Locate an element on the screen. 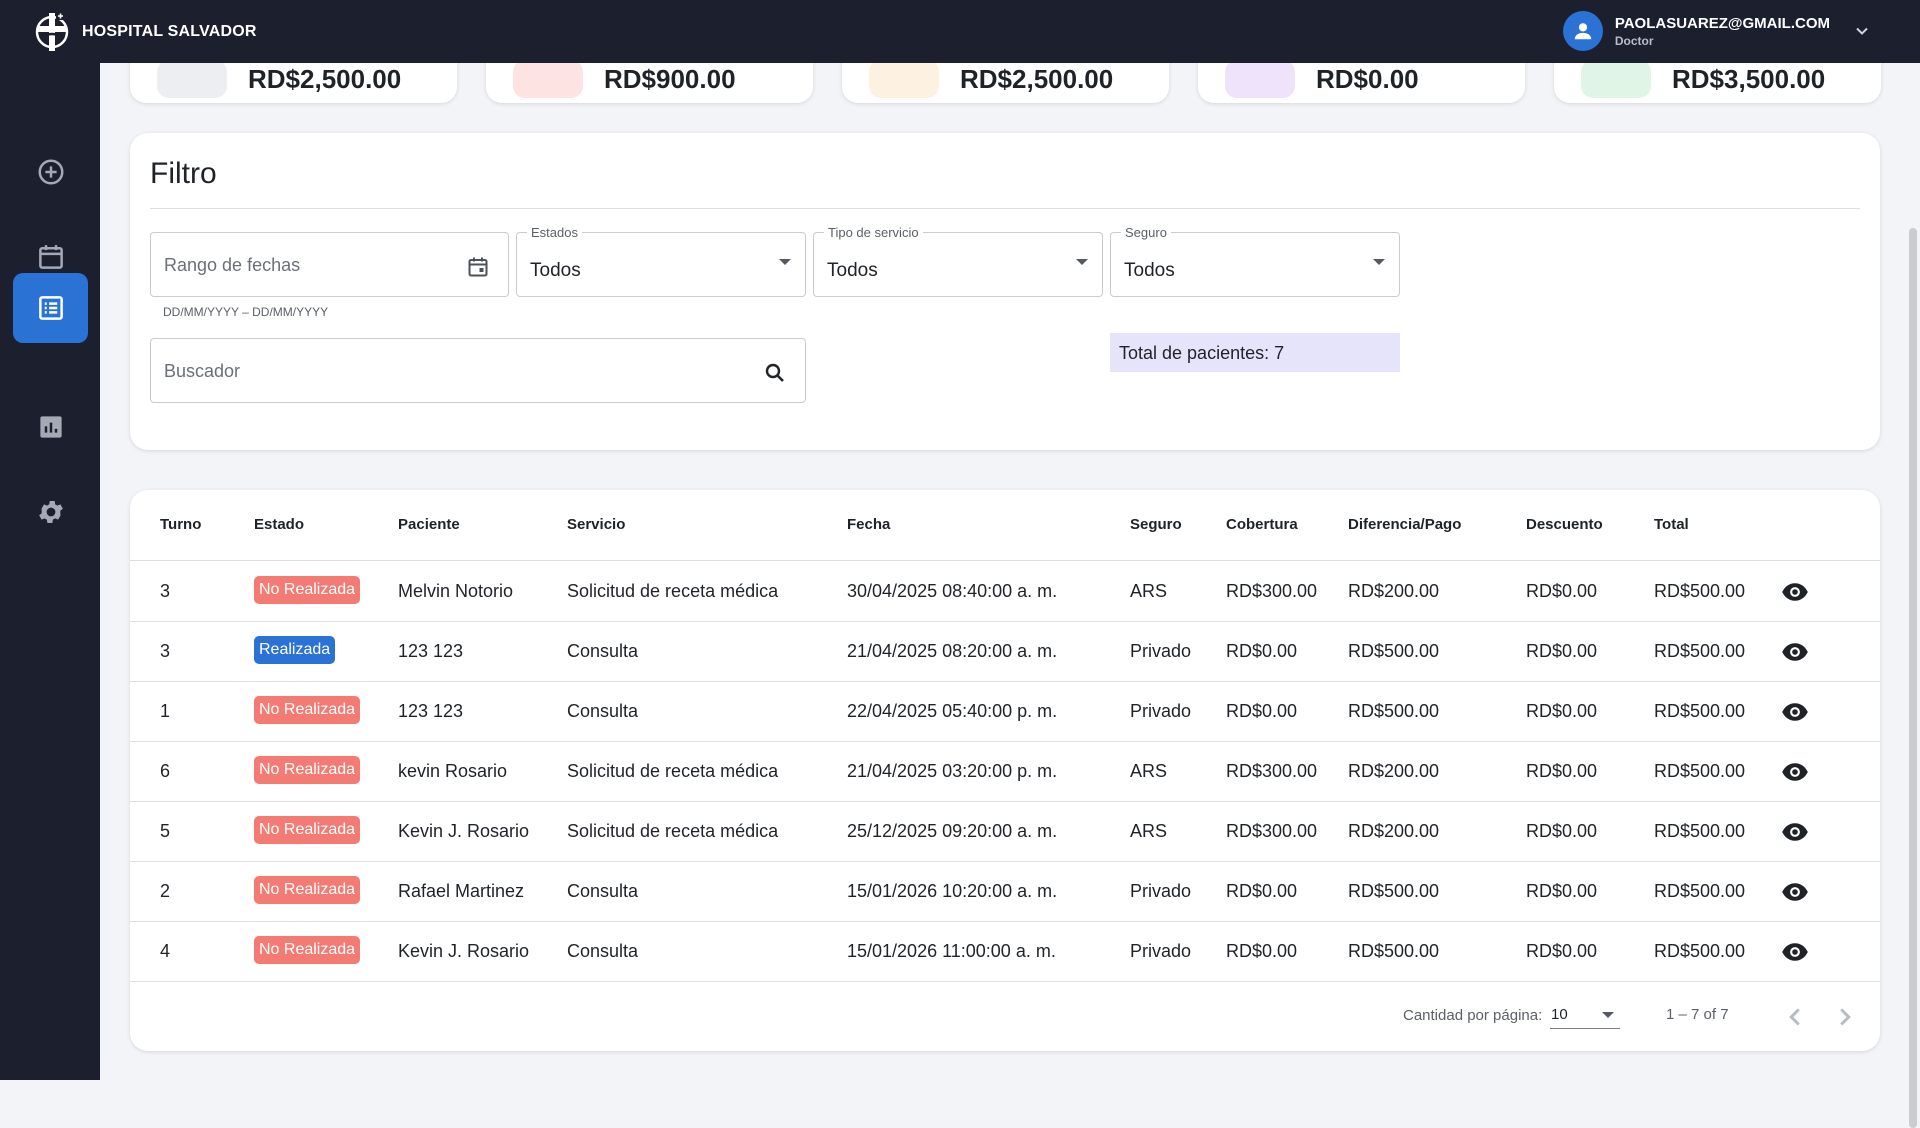 This screenshot has width=1920, height=1128. page-range: 1 – 7 of 7 is located at coordinates (1697, 1014).